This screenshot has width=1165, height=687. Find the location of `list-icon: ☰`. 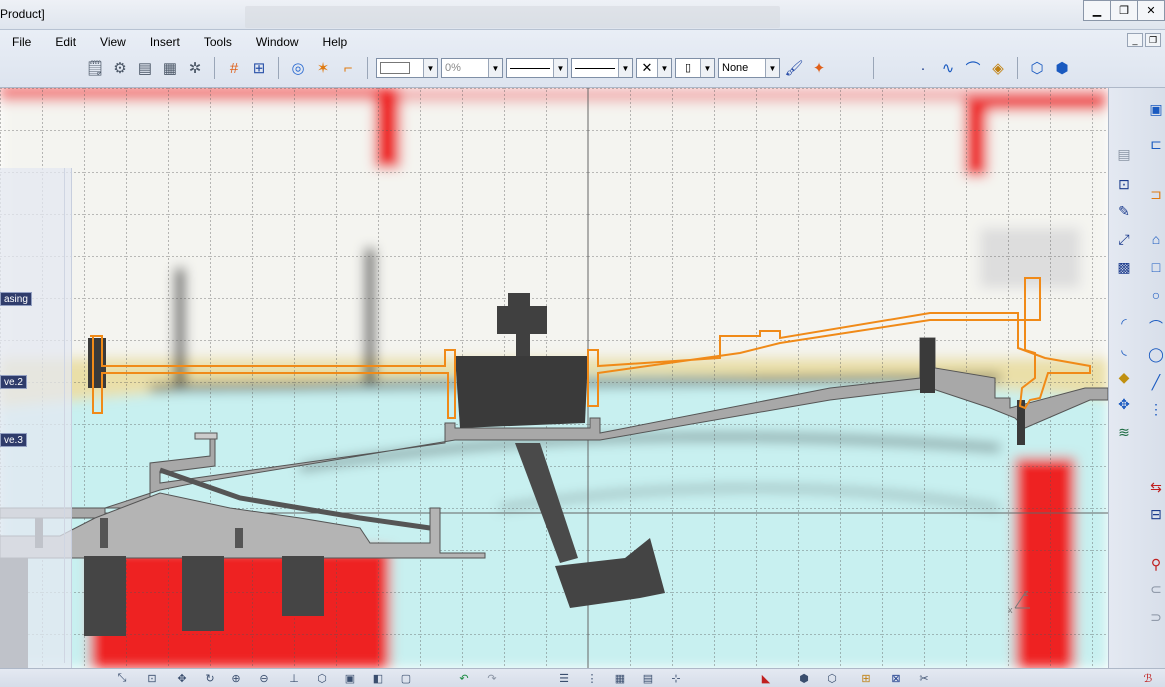

list-icon: ☰ is located at coordinates (564, 678).